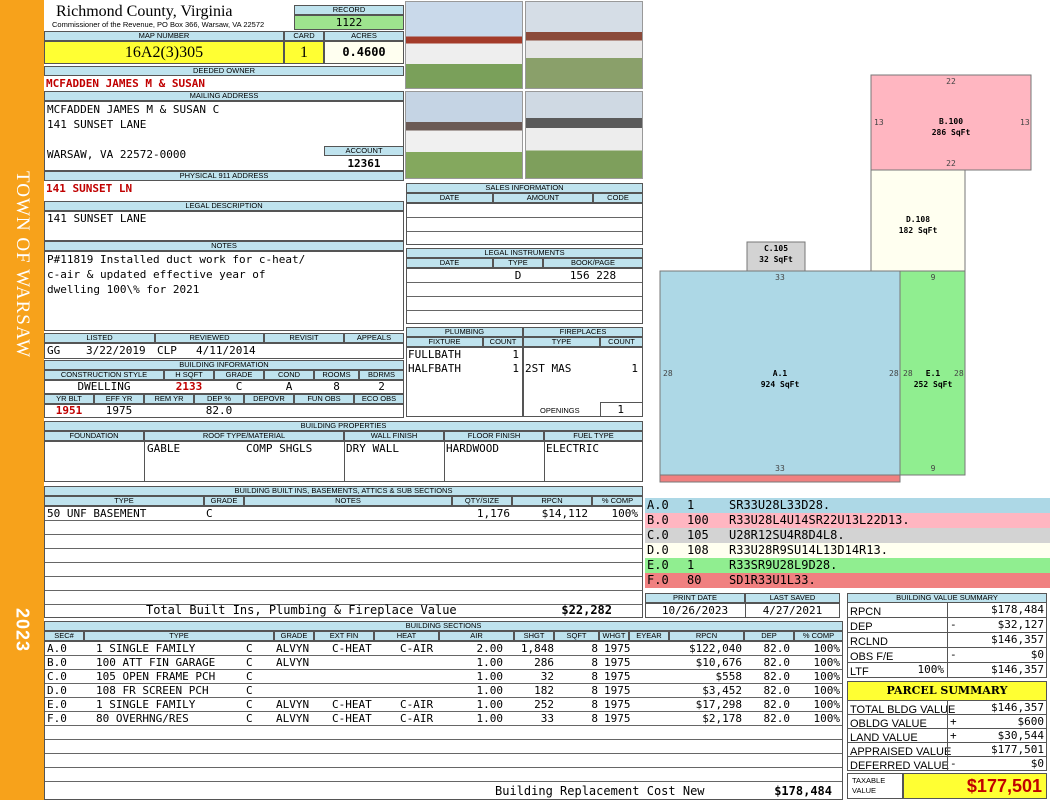  I want to click on record-label: RECORD, so click(349, 10).